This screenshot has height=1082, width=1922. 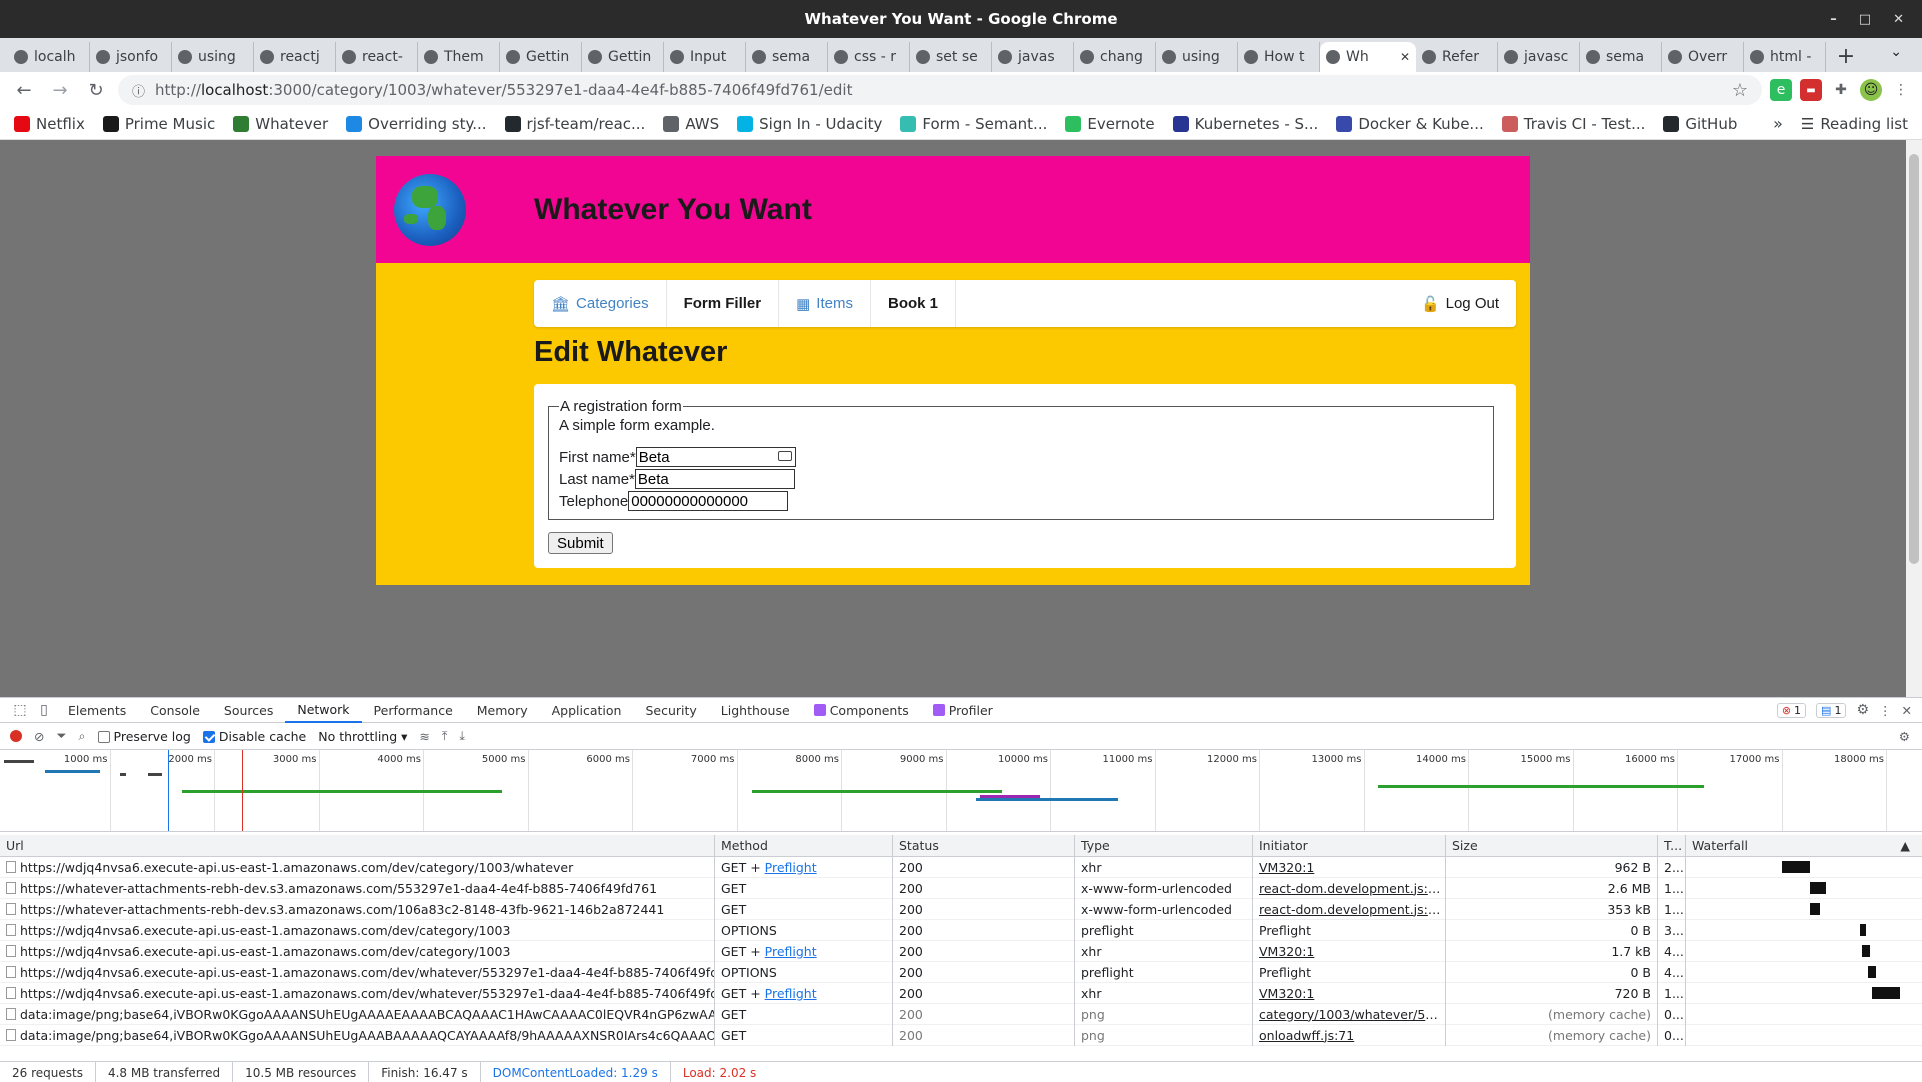 What do you see at coordinates (49, 57) in the screenshot?
I see `browser-tab: localh` at bounding box center [49, 57].